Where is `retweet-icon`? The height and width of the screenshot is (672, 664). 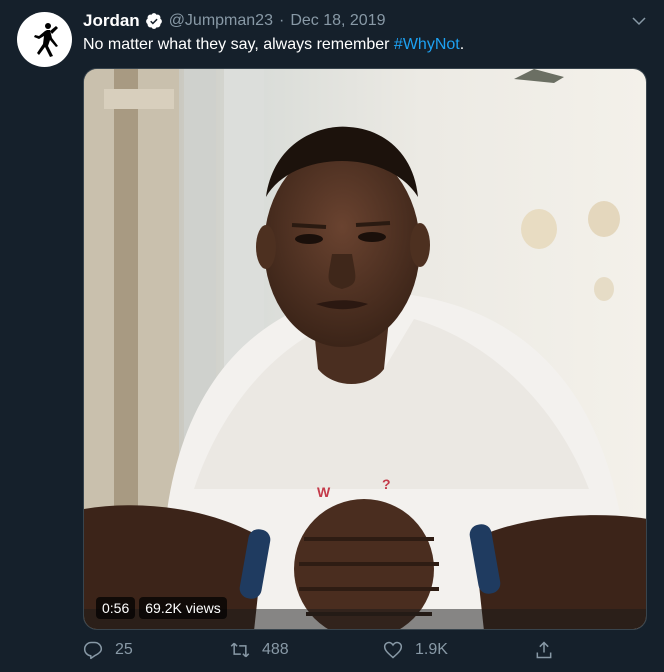
retweet-icon is located at coordinates (240, 650).